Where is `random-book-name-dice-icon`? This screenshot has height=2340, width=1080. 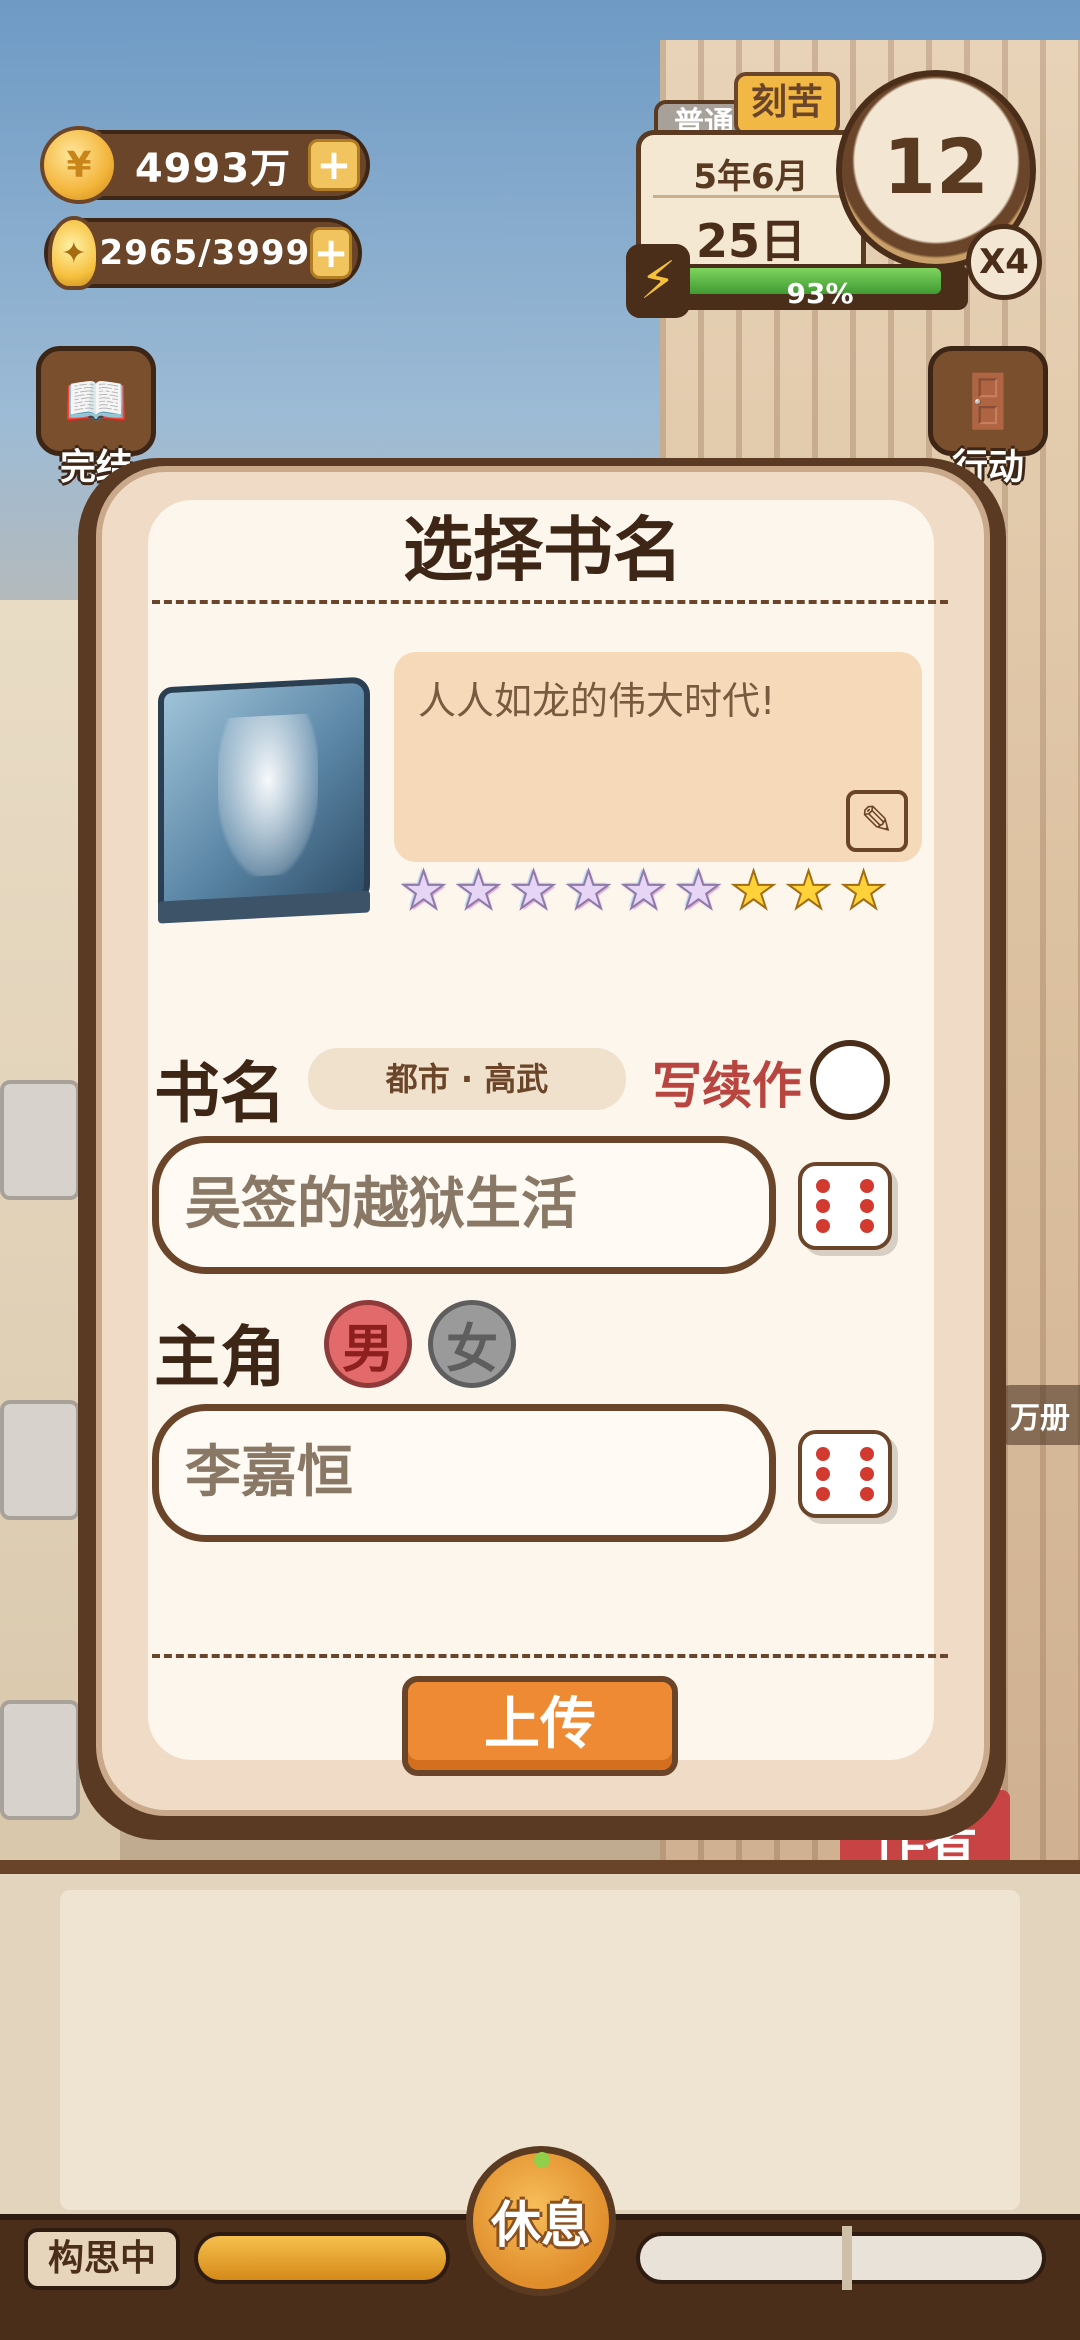
random-book-name-dice-icon is located at coordinates (845, 1206).